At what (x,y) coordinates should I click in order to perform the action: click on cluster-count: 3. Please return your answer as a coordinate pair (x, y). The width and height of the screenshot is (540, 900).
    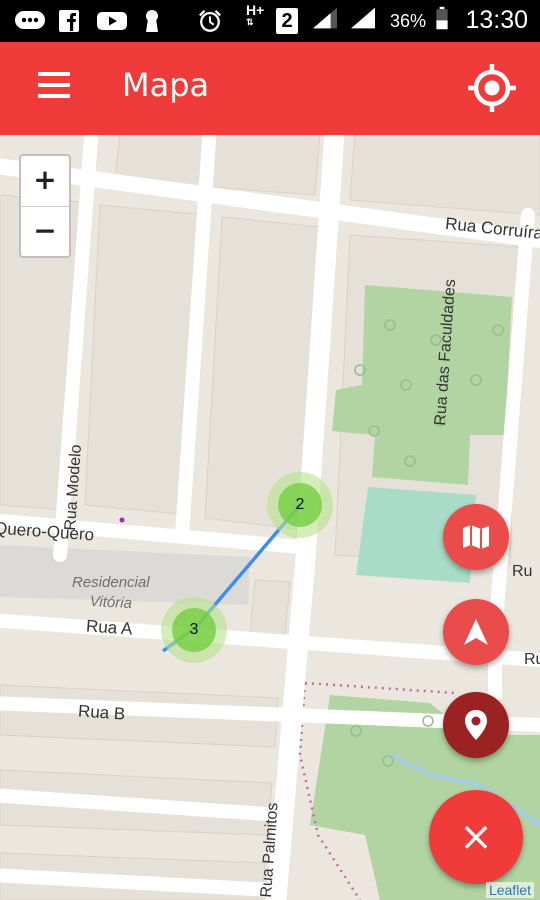
    Looking at the image, I should click on (194, 630).